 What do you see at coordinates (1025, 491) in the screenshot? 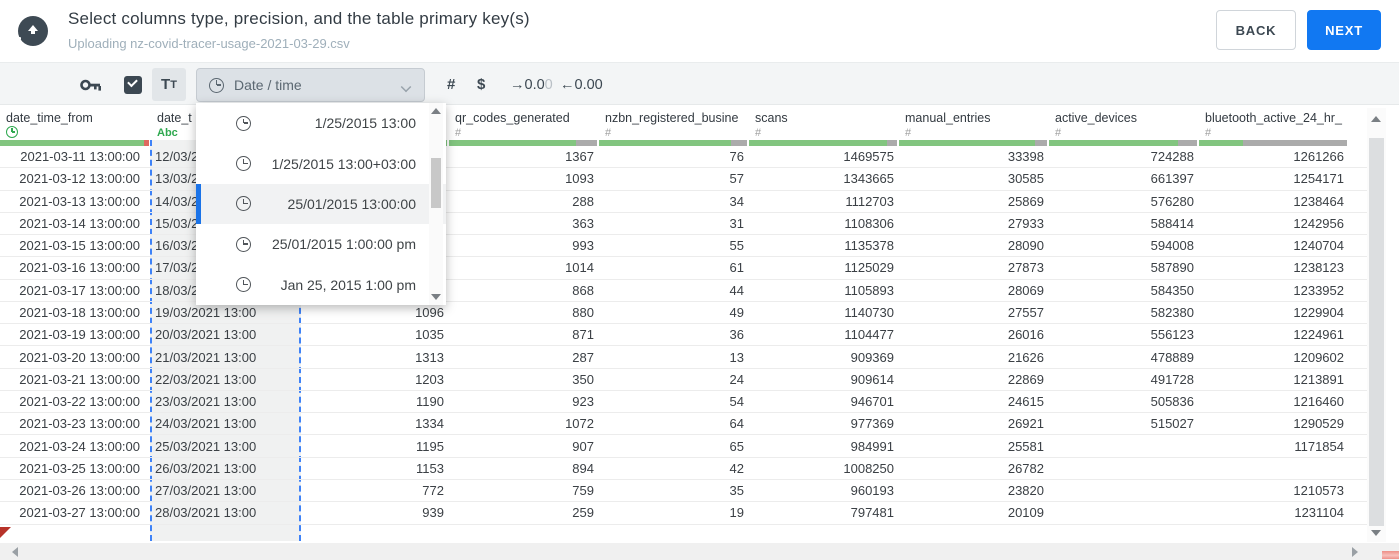
I see `table-cell: 23820` at bounding box center [1025, 491].